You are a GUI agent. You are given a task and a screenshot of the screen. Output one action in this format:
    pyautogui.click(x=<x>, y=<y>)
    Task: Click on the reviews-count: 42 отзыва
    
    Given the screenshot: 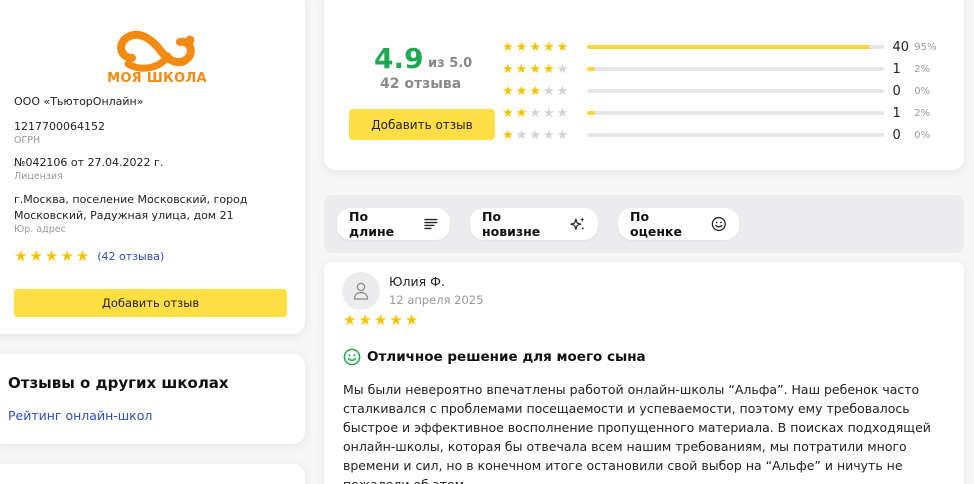 What is the action you would take?
    pyautogui.click(x=421, y=84)
    